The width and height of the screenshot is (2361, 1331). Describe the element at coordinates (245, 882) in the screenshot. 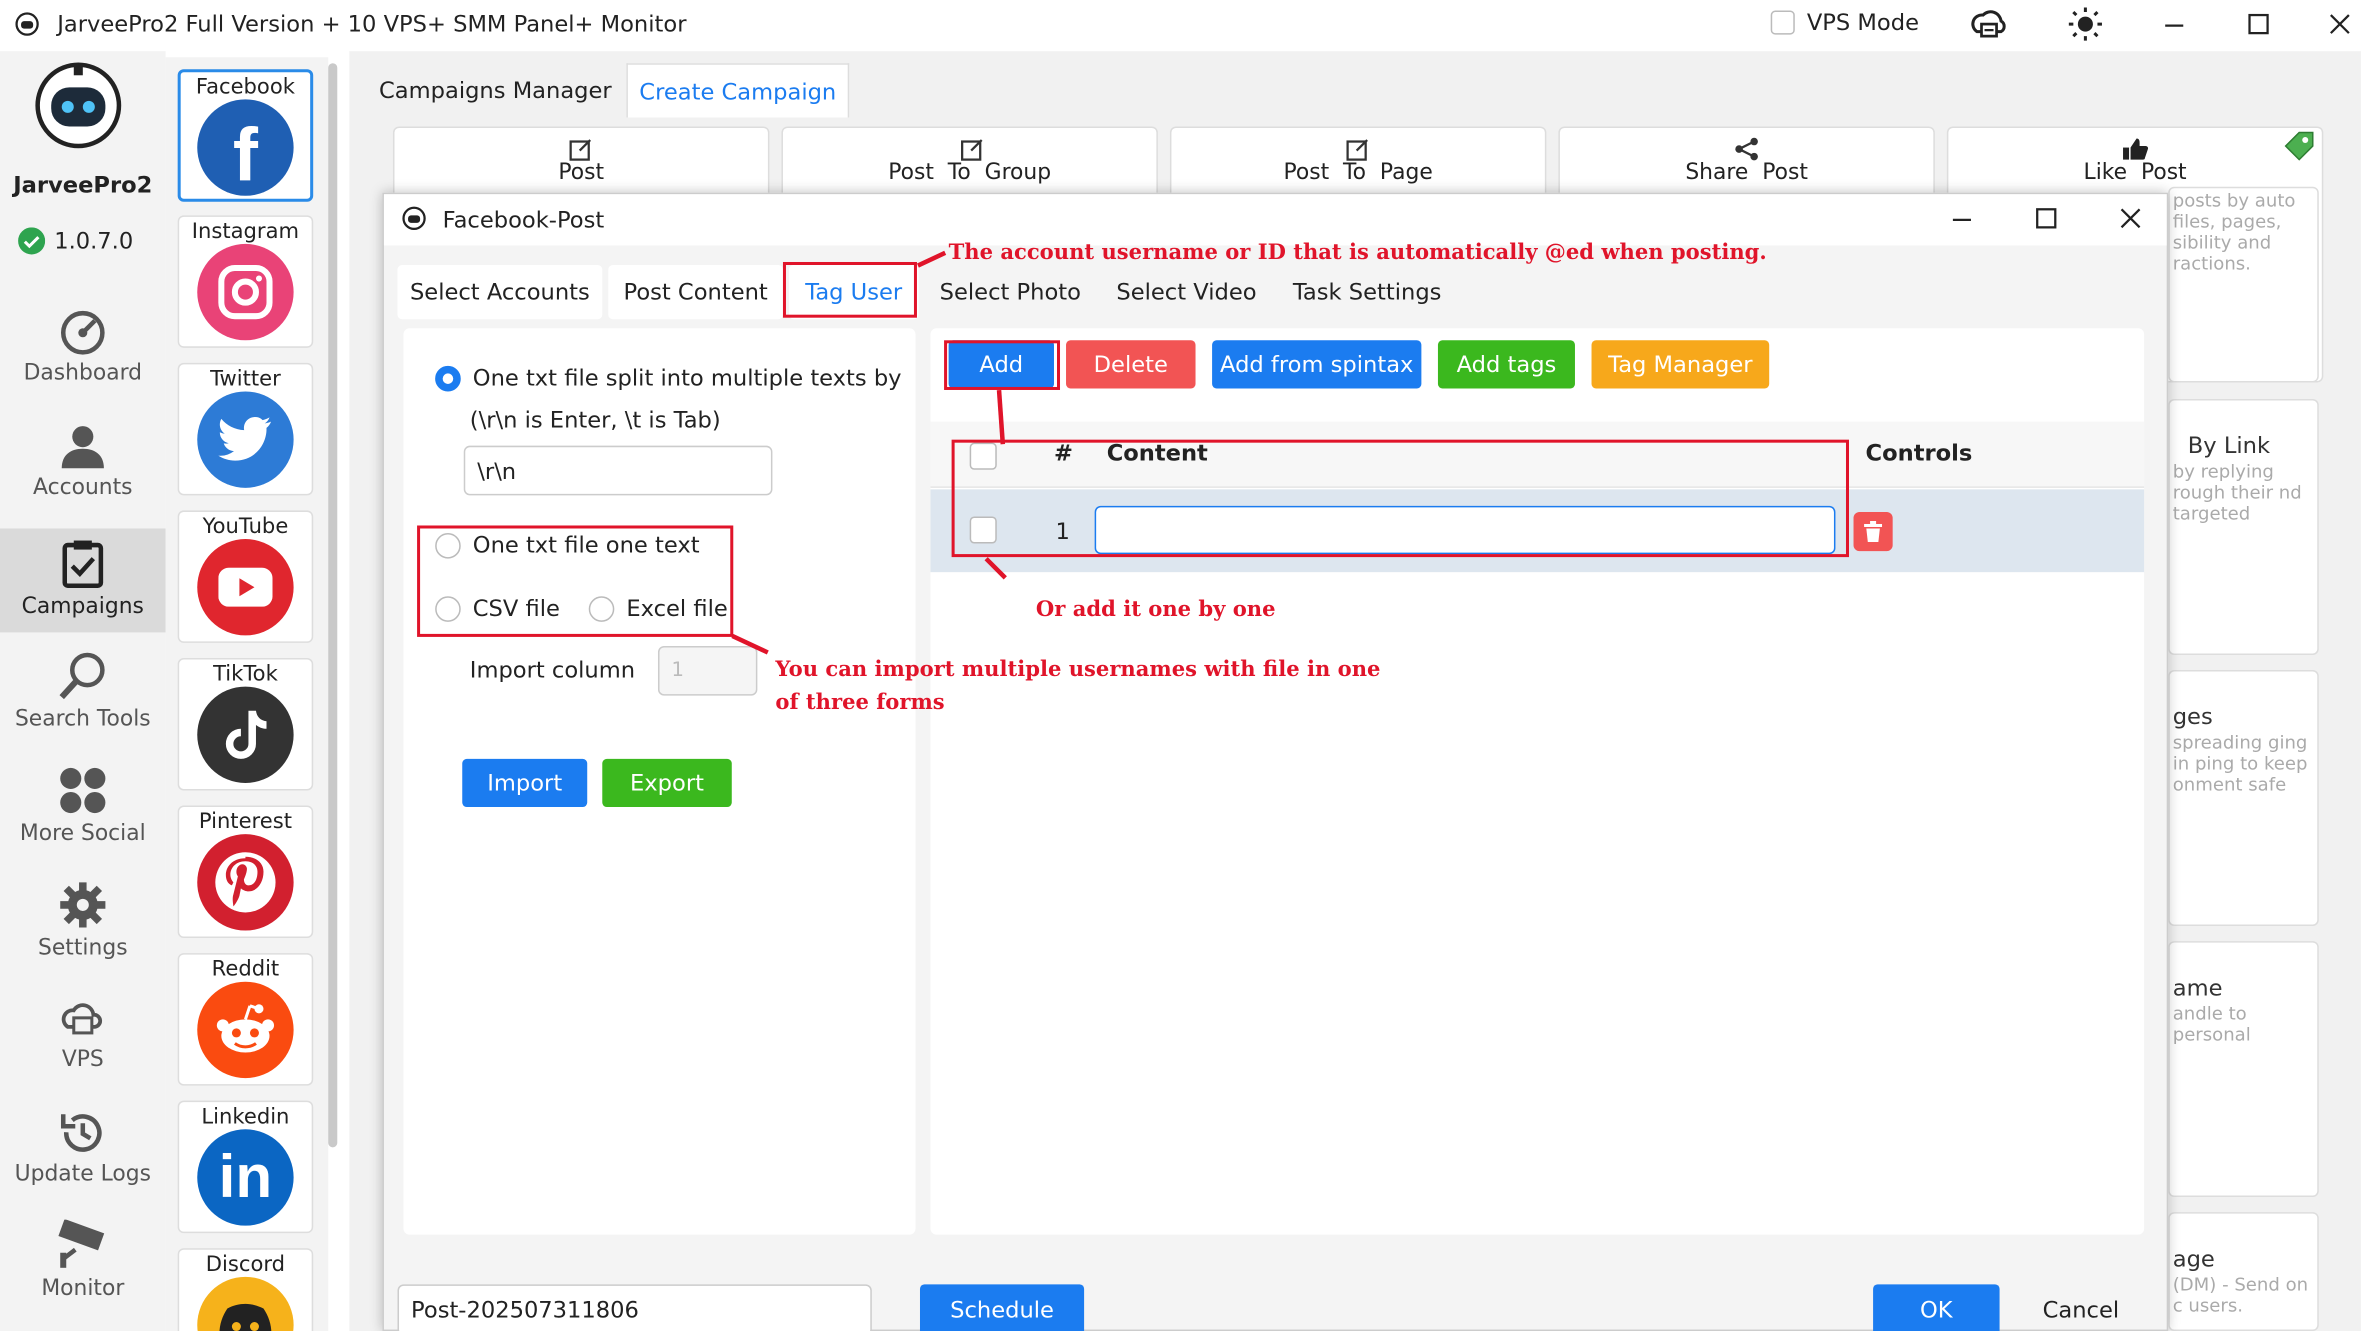

I see `pinterest-icon` at that location.